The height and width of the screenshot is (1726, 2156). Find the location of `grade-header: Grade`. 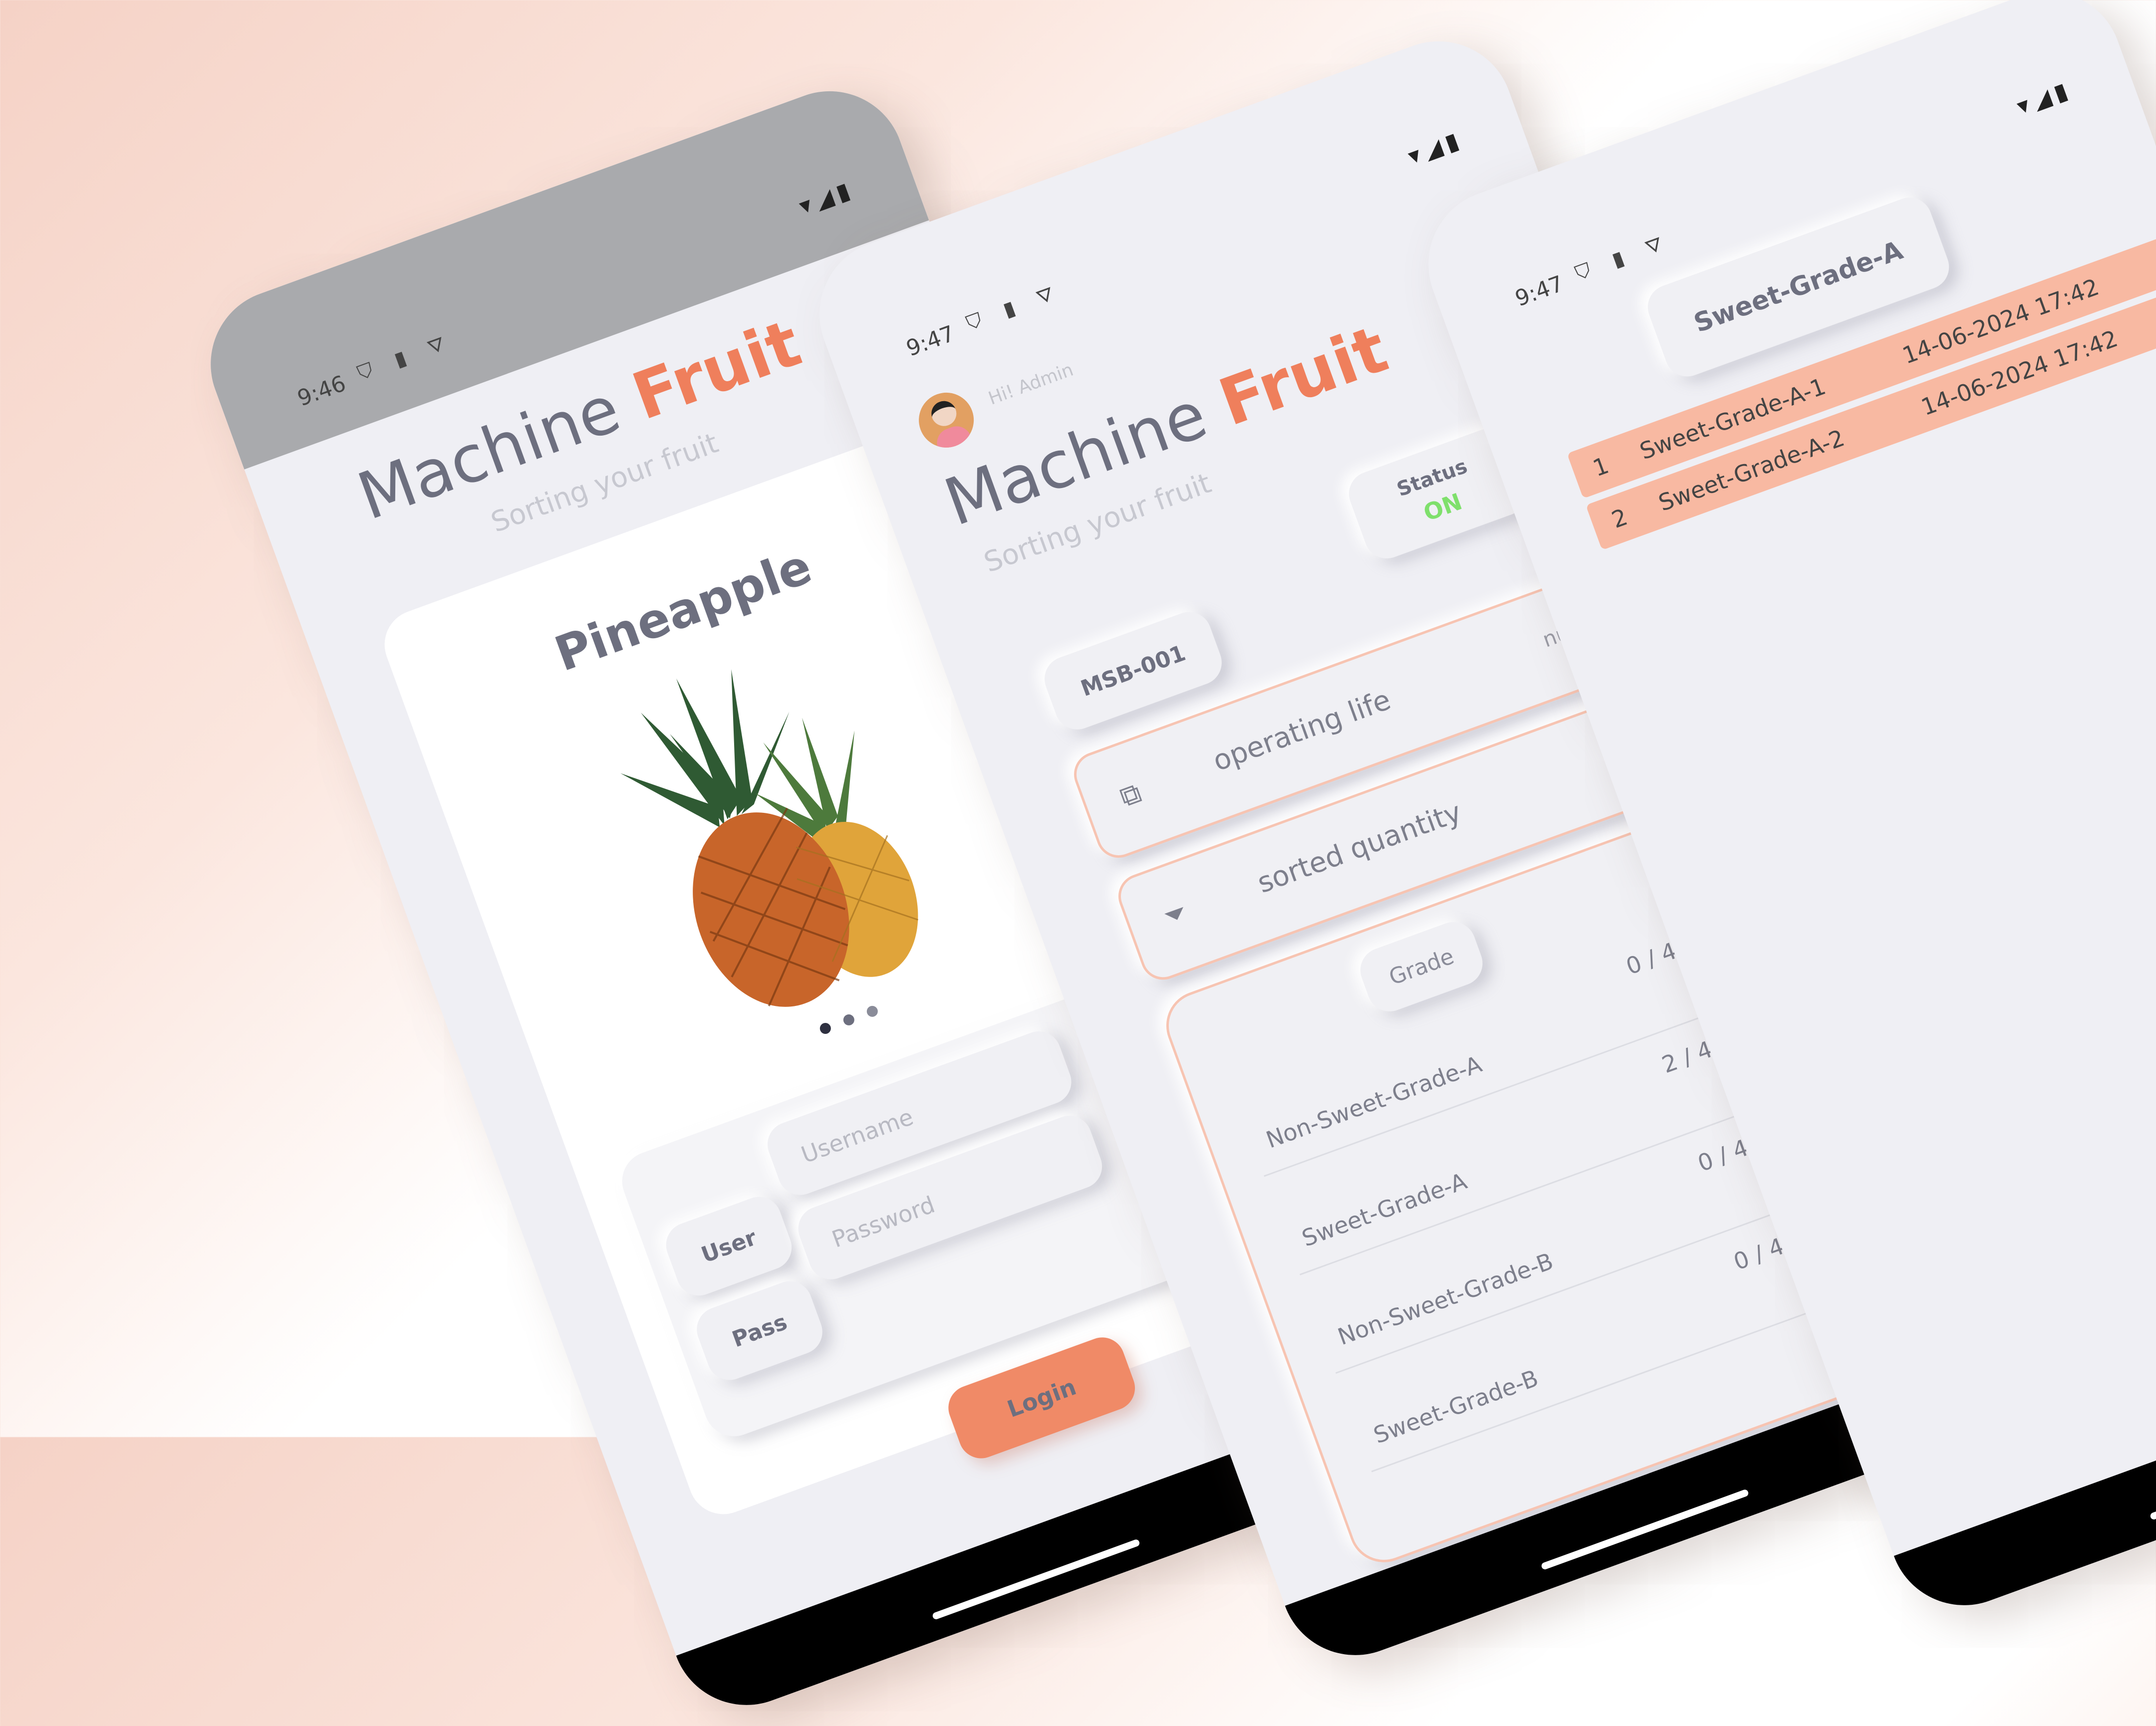

grade-header: Grade is located at coordinates (1421, 967).